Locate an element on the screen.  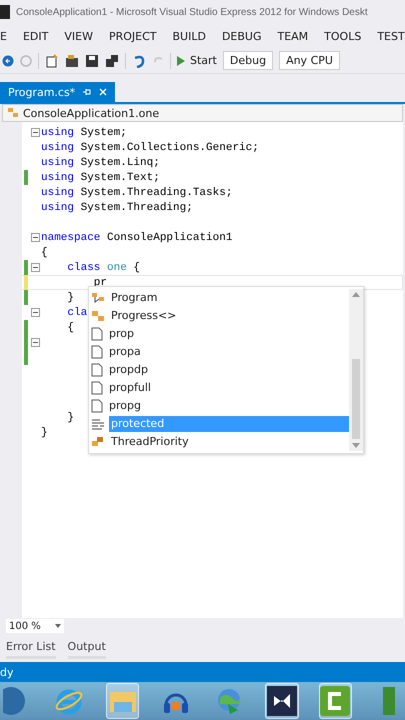
configuration-dropdown: Debug is located at coordinates (248, 60).